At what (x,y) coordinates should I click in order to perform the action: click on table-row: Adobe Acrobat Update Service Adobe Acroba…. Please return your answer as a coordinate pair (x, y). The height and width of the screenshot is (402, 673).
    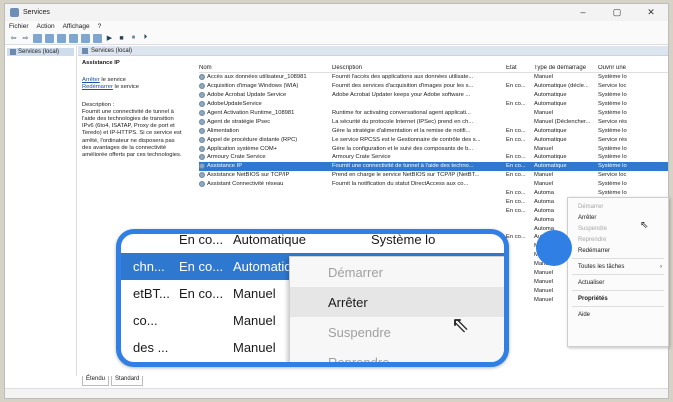
    Looking at the image, I should click on (433, 95).